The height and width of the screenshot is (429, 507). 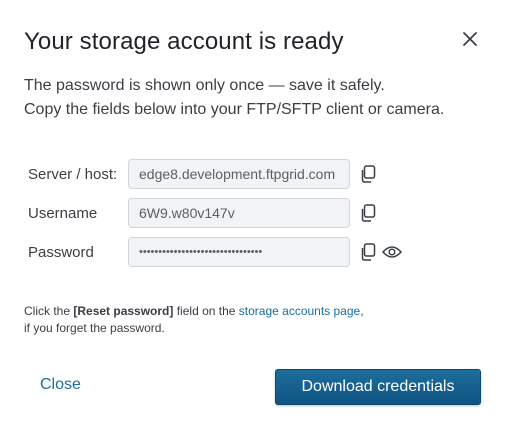 I want to click on download-credentials-button: Download credentials, so click(x=378, y=387).